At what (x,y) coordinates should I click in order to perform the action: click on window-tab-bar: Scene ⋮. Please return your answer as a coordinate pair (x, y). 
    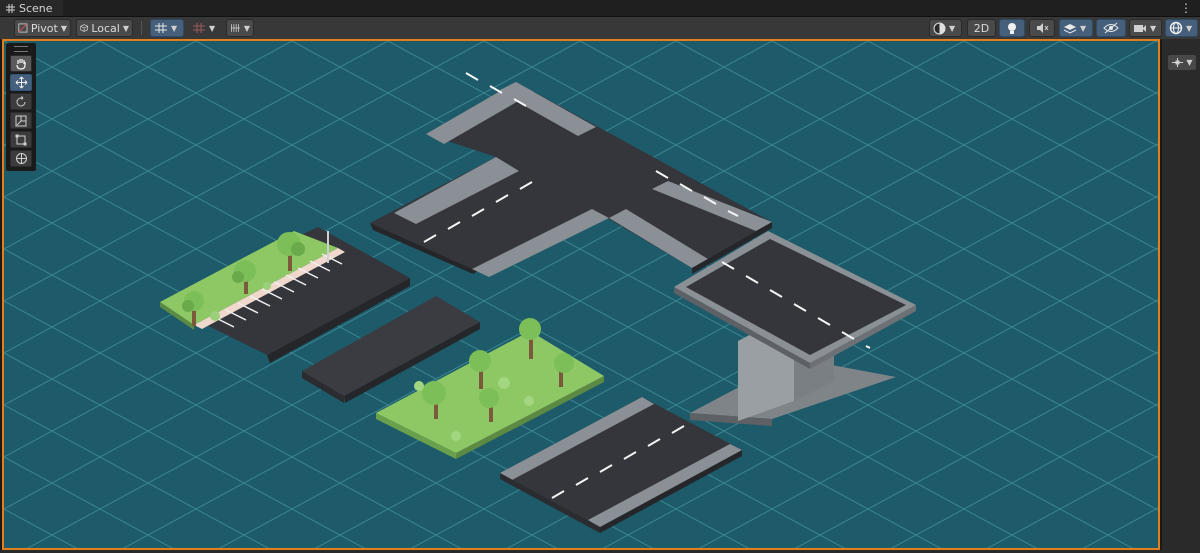
    Looking at the image, I should click on (600, 8).